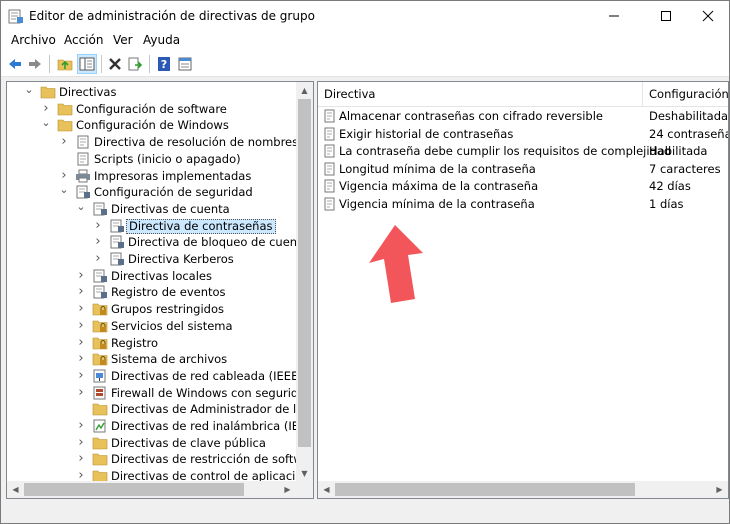 The image size is (730, 524). Describe the element at coordinates (153, 443) in the screenshot. I see `tree-item: › Directivas de clave pública` at that location.